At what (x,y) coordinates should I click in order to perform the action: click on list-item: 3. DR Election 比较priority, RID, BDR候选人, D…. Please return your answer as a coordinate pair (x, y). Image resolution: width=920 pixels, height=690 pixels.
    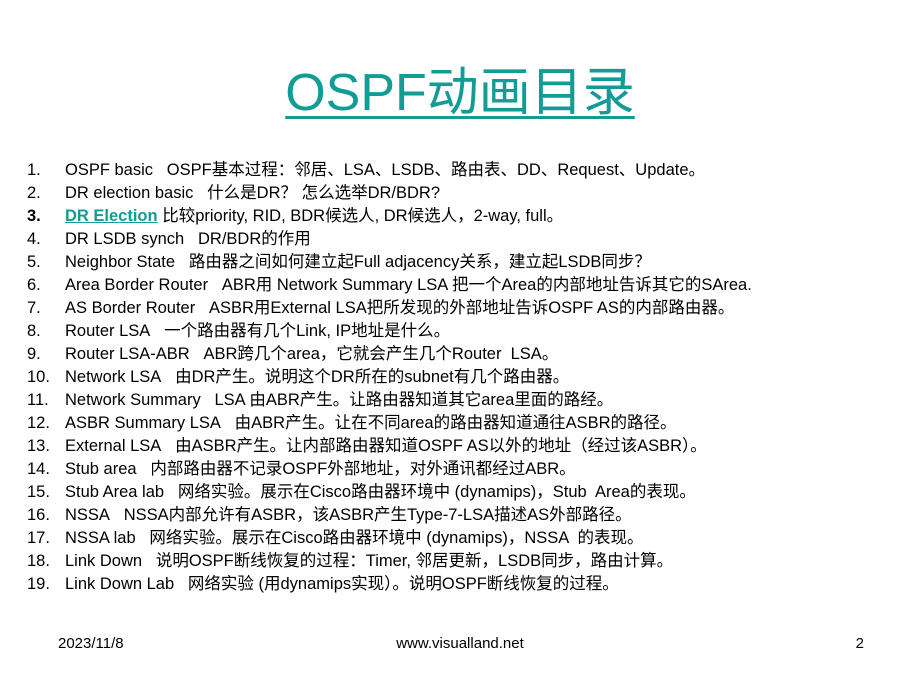
    Looking at the image, I should click on (389, 216).